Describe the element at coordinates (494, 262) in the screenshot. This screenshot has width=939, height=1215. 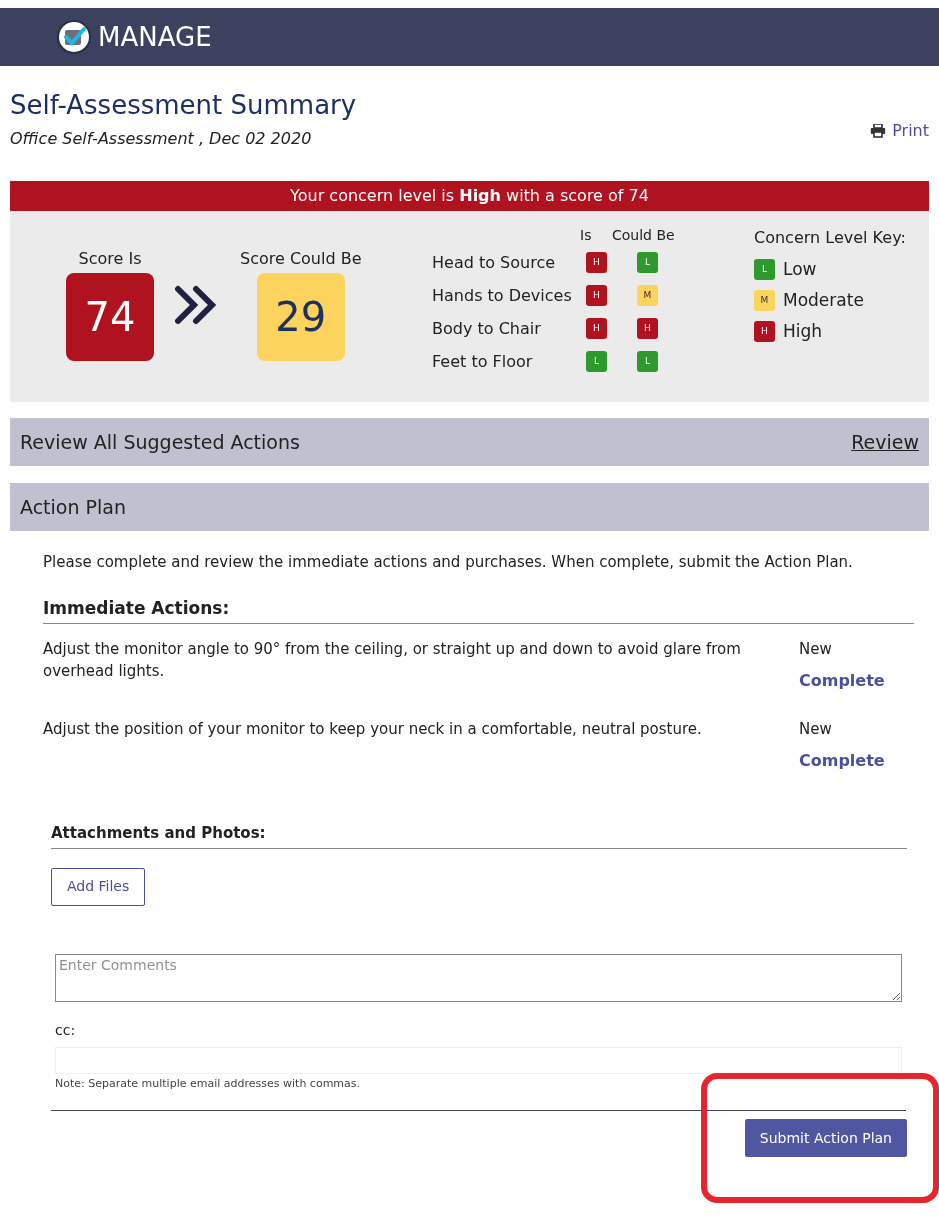
I see `factor-label: Head to Source` at that location.